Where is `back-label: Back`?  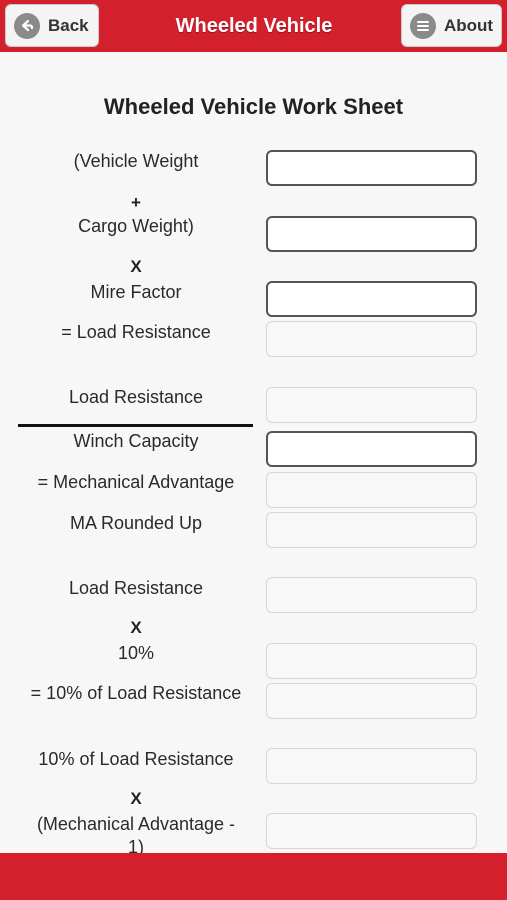 back-label: Back is located at coordinates (68, 25).